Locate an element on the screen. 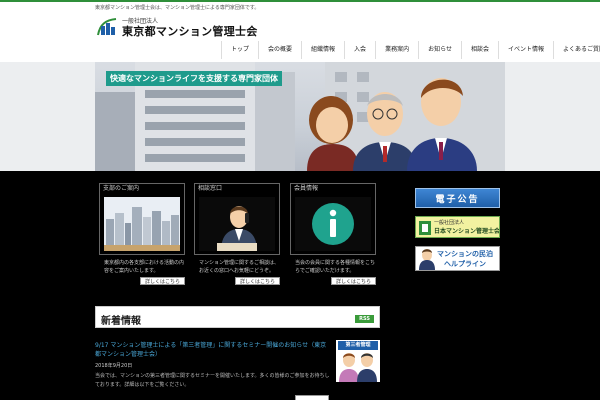 Image resolution: width=600 pixels, height=400 pixels. nav-item-join: 入会 is located at coordinates (359, 50).